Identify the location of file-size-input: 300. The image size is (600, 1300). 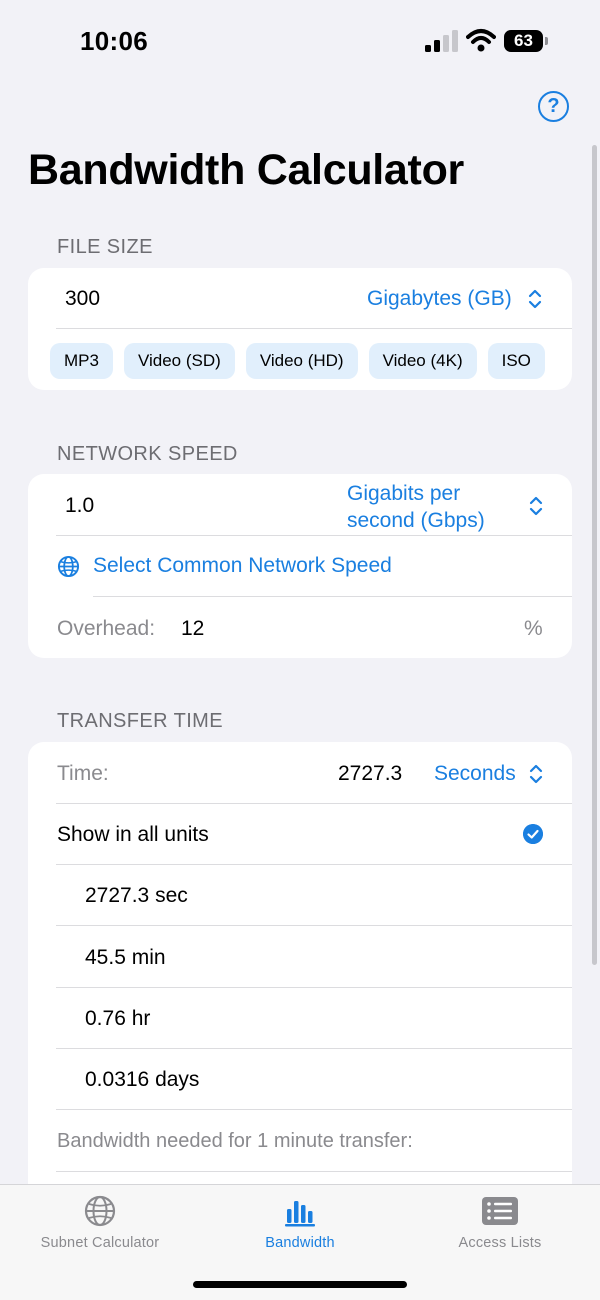
(82, 299).